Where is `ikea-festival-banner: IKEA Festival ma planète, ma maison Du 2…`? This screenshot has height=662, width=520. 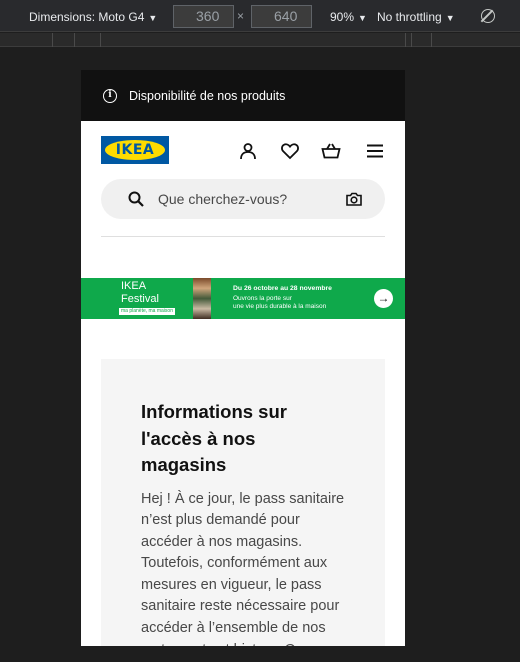
ikea-festival-banner: IKEA Festival ma planète, ma maison Du 2… is located at coordinates (243, 298).